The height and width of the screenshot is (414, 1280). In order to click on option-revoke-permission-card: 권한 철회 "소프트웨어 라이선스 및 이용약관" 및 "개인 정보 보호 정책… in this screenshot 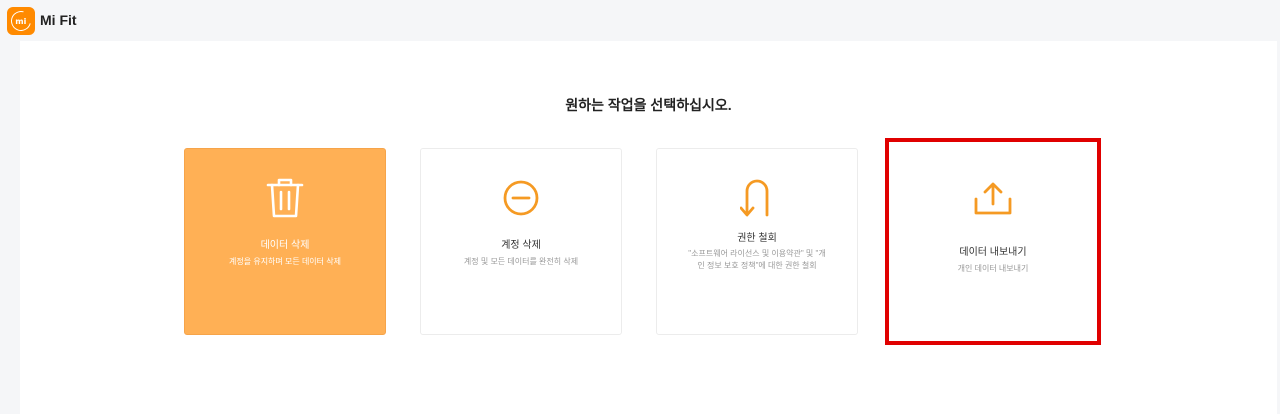, I will do `click(757, 241)`.